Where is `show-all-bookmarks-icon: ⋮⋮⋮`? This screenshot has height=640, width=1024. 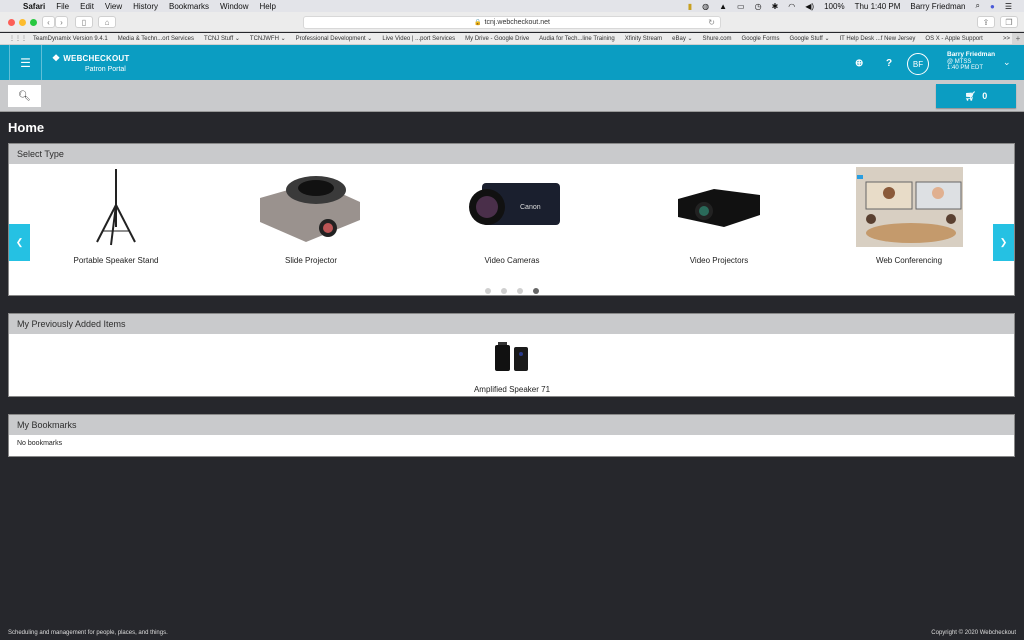 show-all-bookmarks-icon: ⋮⋮⋮ is located at coordinates (16, 38).